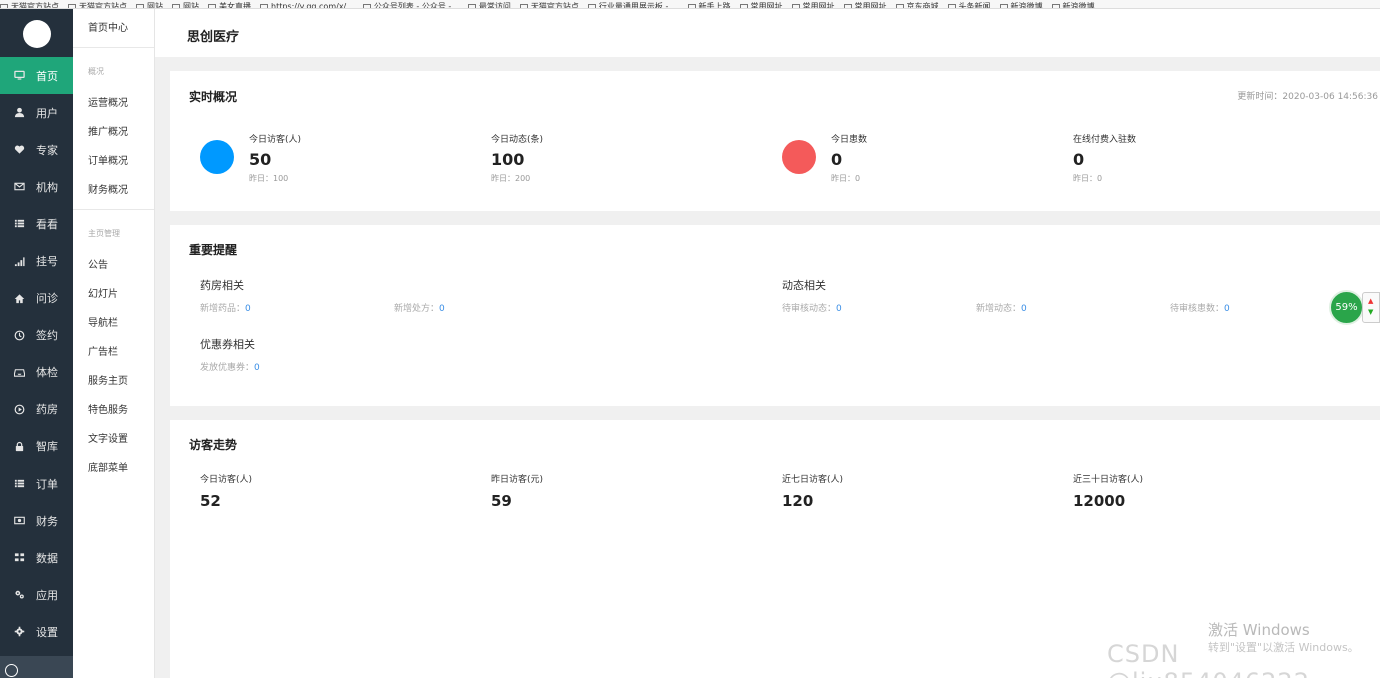 The width and height of the screenshot is (1380, 678). I want to click on new-dynamics-value: 0, so click(1024, 309).